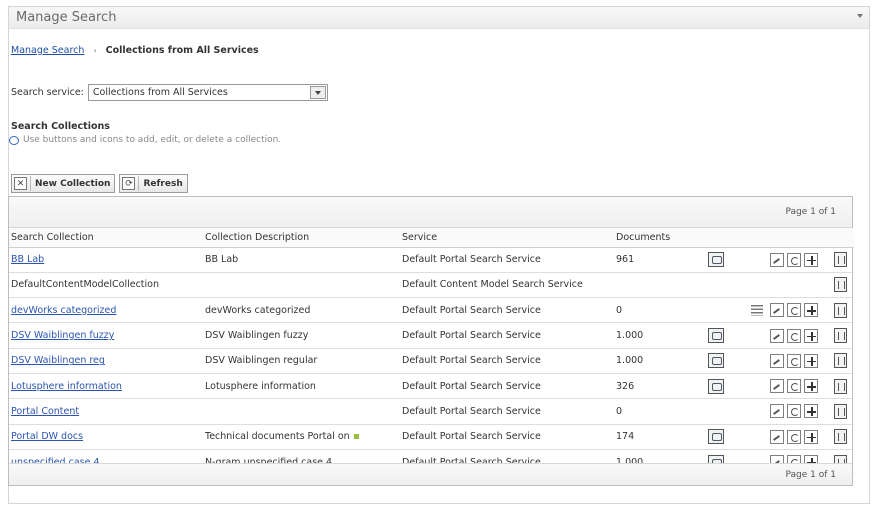  I want to click on portlet-titlebar: Manage Search, so click(439, 18).